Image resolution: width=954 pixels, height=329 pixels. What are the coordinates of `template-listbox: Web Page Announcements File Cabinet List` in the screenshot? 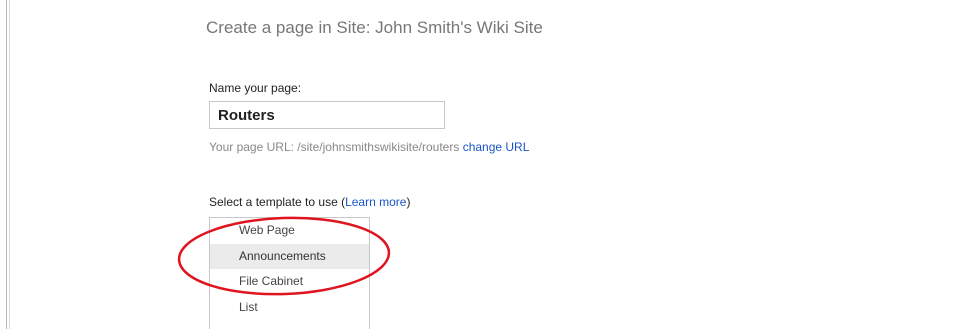 It's located at (289, 273).